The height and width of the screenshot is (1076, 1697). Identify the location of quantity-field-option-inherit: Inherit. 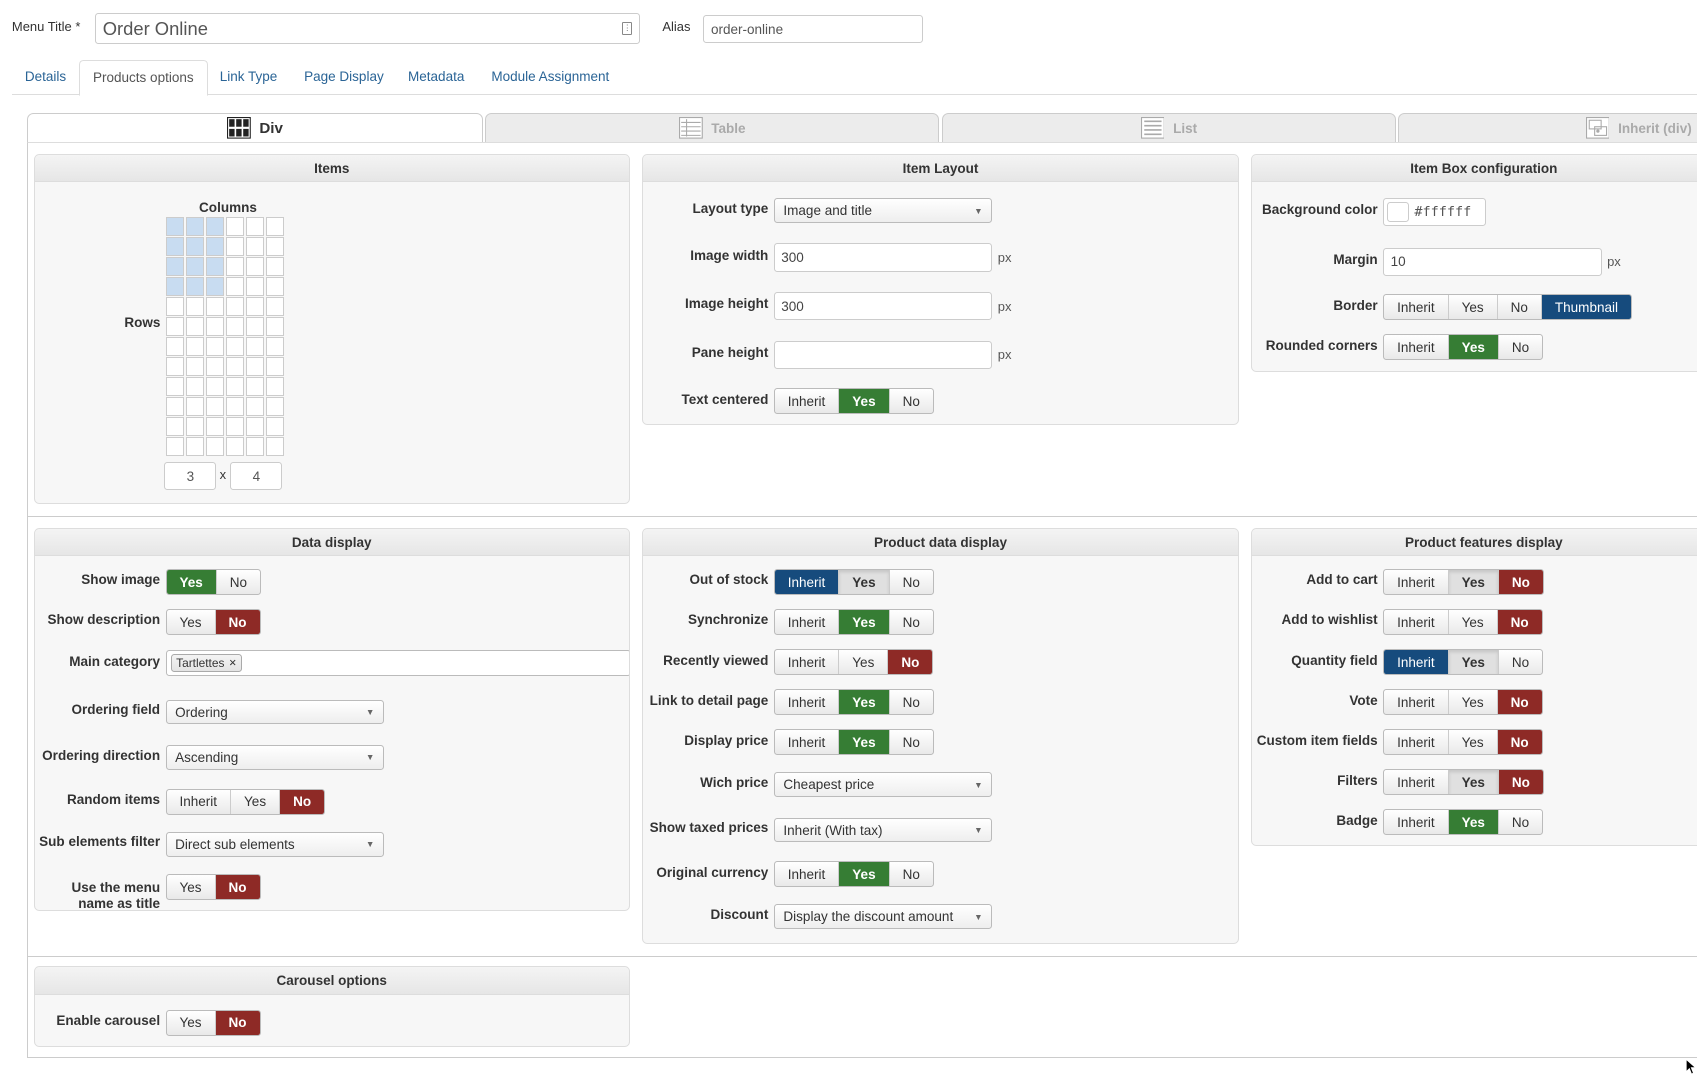
(1416, 662).